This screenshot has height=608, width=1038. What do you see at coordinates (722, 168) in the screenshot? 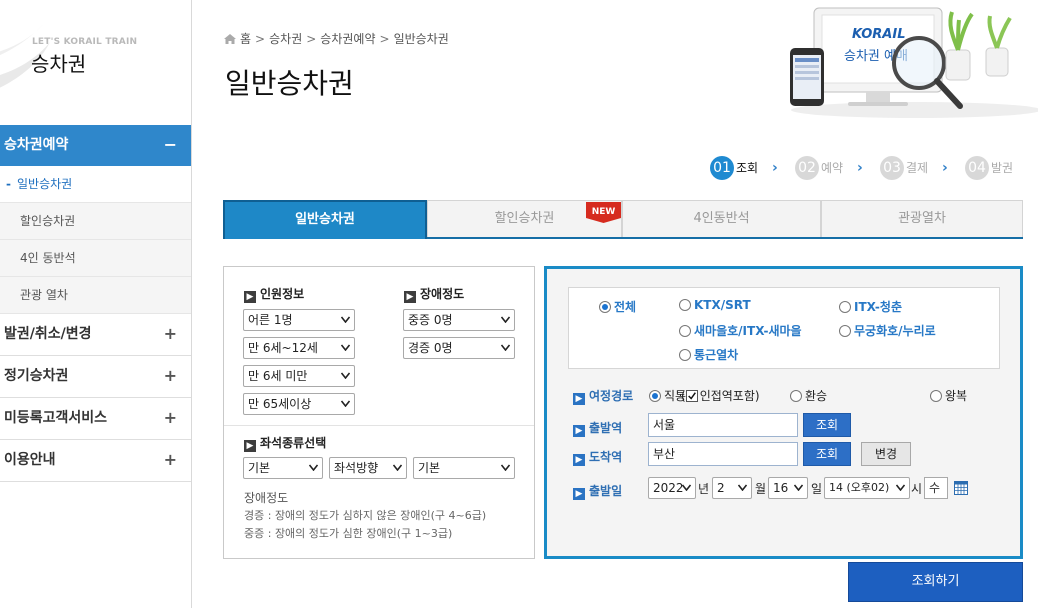
I see `step-number: 01` at bounding box center [722, 168].